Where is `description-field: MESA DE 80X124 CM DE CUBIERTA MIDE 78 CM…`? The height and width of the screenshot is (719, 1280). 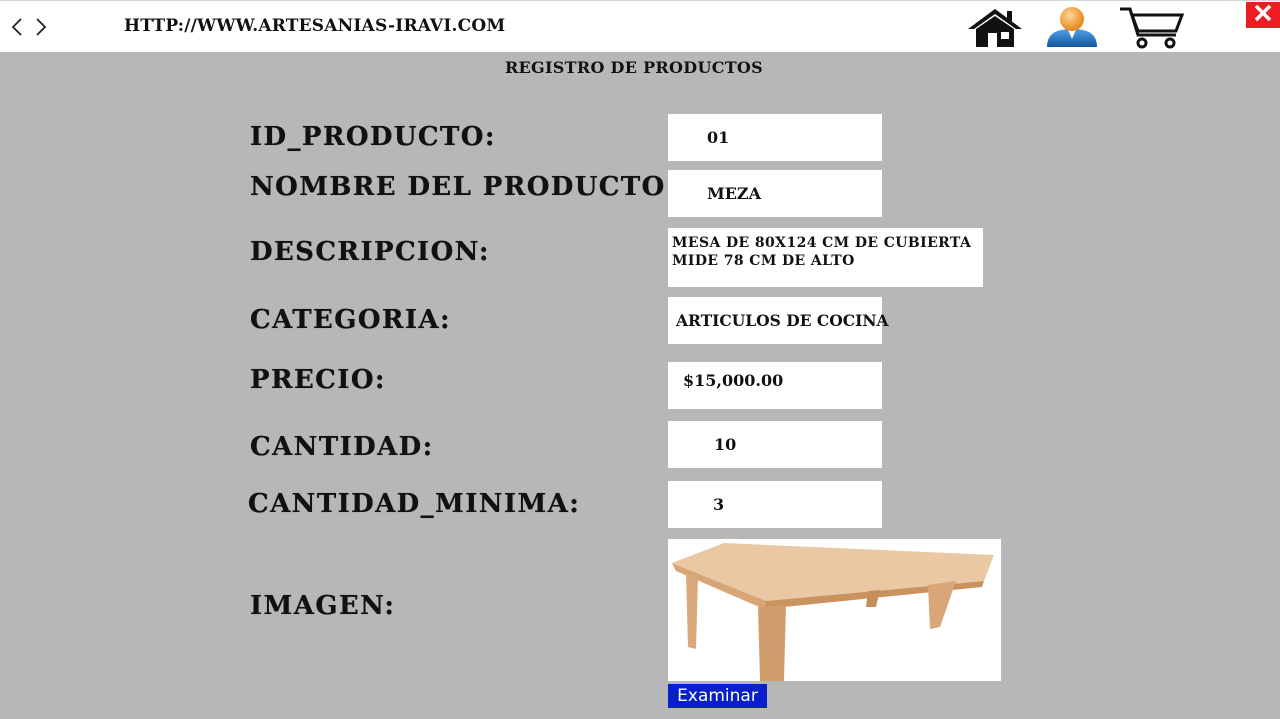 description-field: MESA DE 80X124 CM DE CUBIERTA MIDE 78 CM… is located at coordinates (825, 257).